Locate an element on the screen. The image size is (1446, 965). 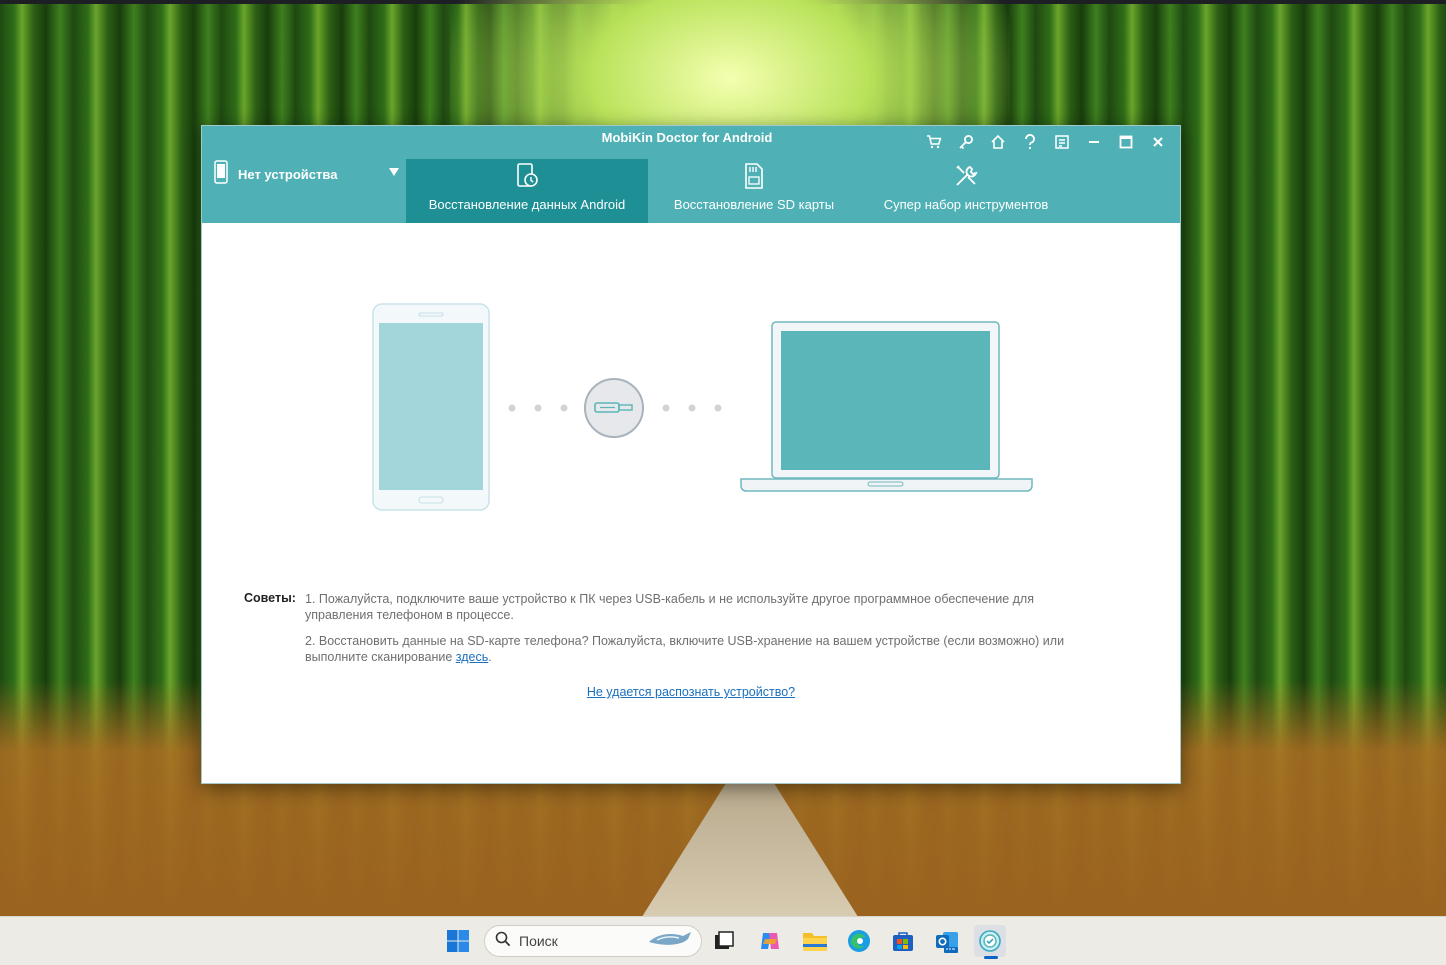
help-icon is located at coordinates (1030, 142).